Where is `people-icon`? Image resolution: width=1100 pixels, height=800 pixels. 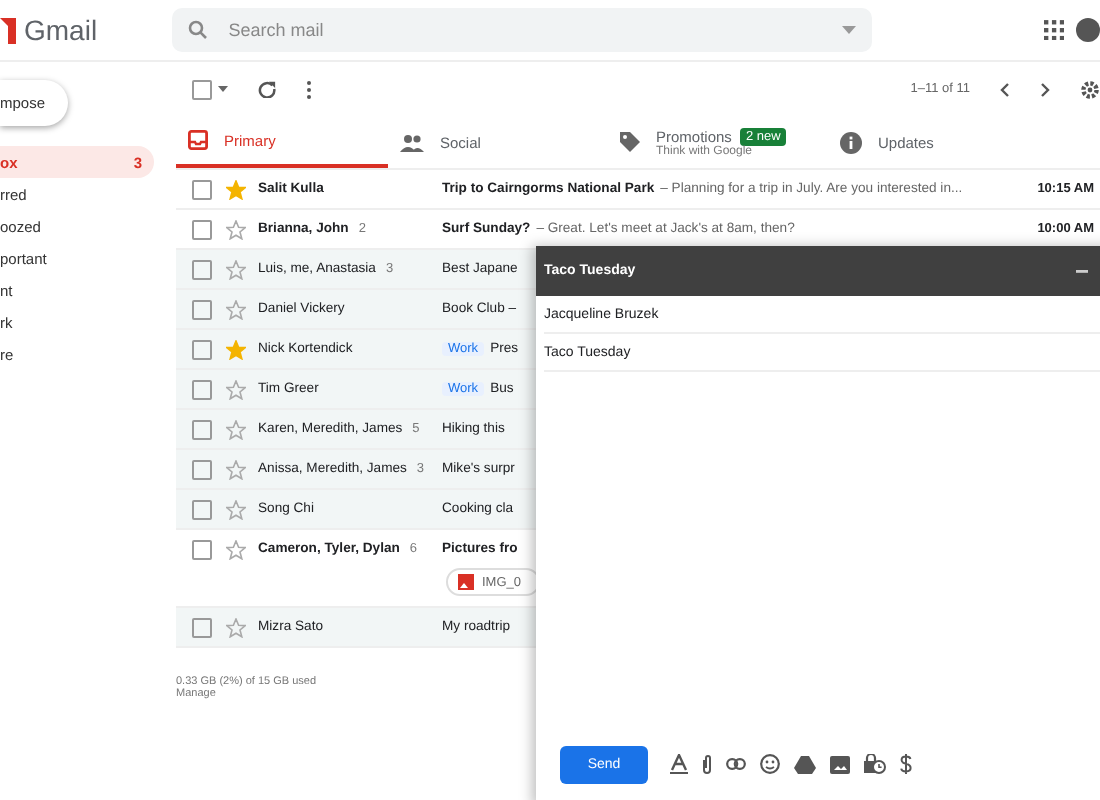 people-icon is located at coordinates (412, 142).